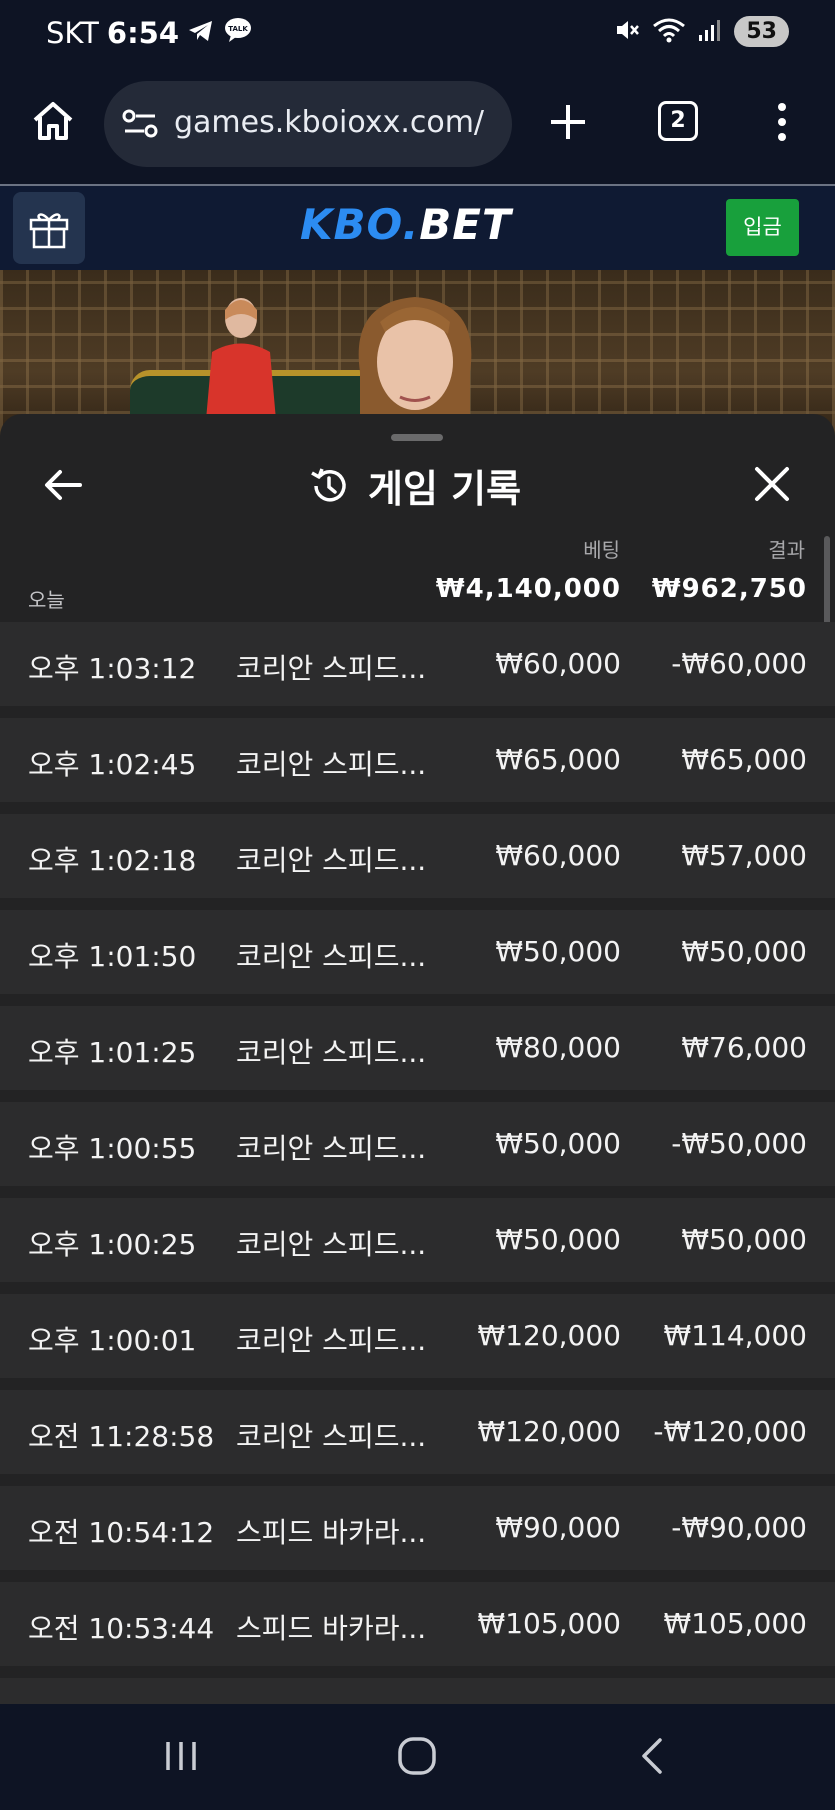  I want to click on row-time: 오후 1:01:25, so click(112, 1052).